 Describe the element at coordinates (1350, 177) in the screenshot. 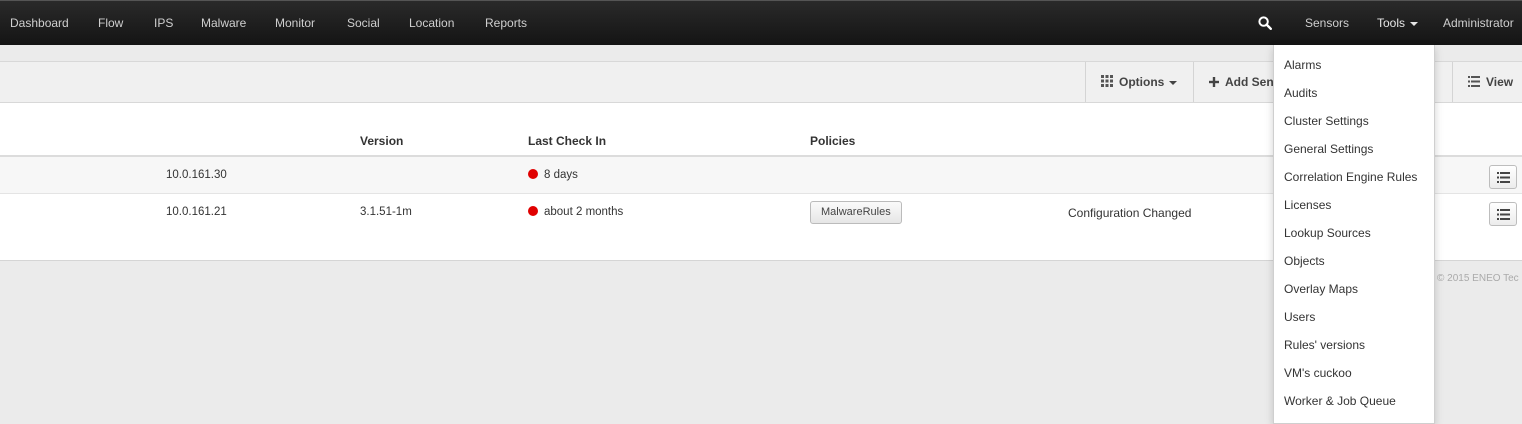

I see `menu-item-correlation-engine-rules: Correlation Engine Rules` at that location.